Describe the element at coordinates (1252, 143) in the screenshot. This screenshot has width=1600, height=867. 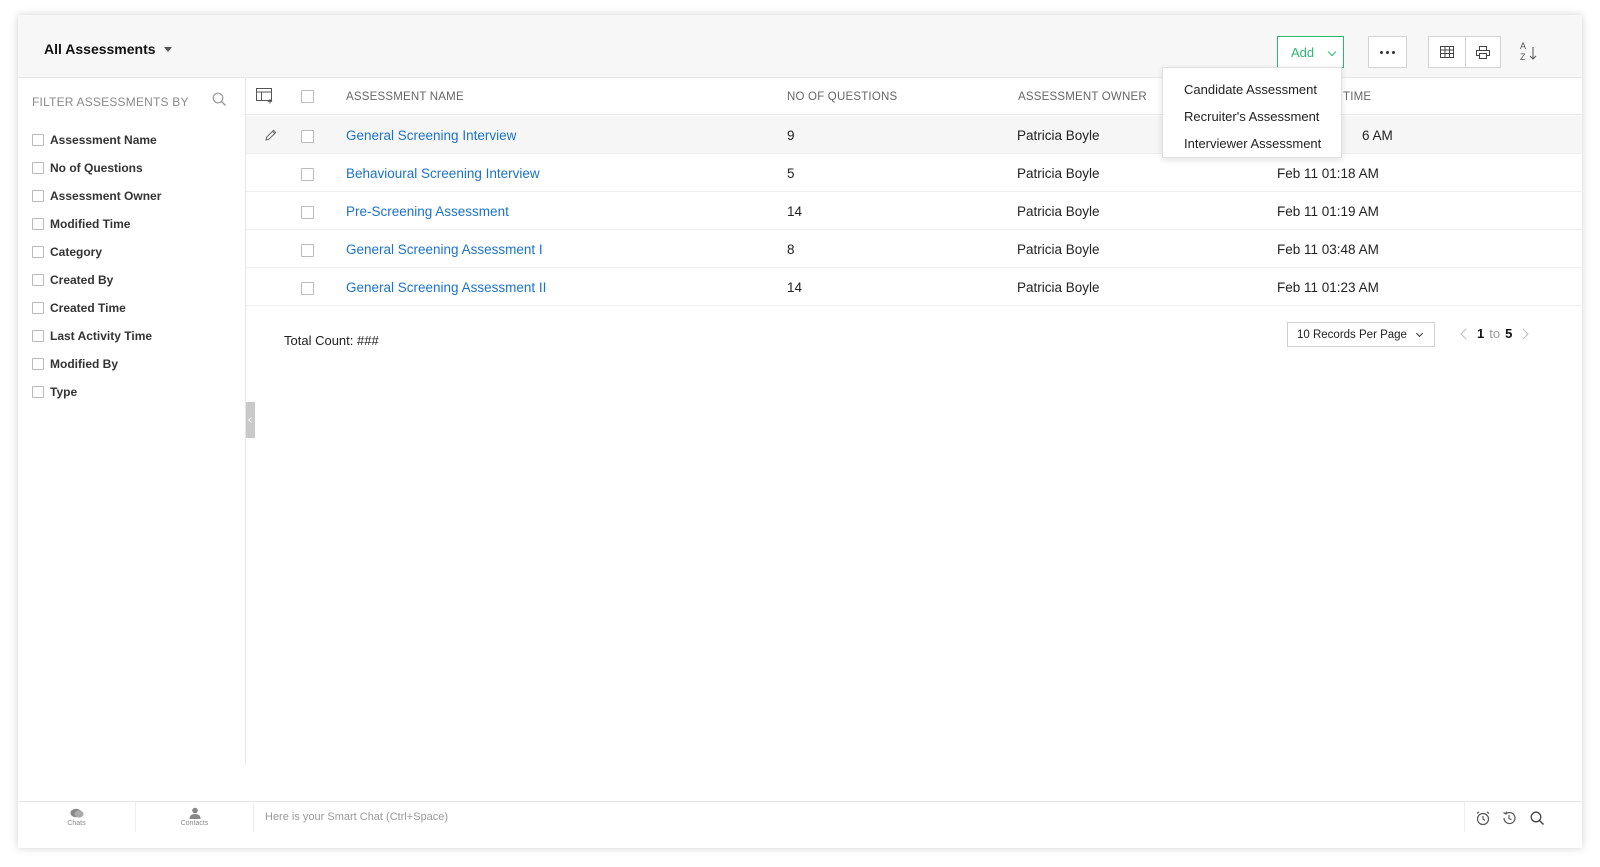
I see `menu-item-interviewer-assessment: Interviewer Assessment` at that location.